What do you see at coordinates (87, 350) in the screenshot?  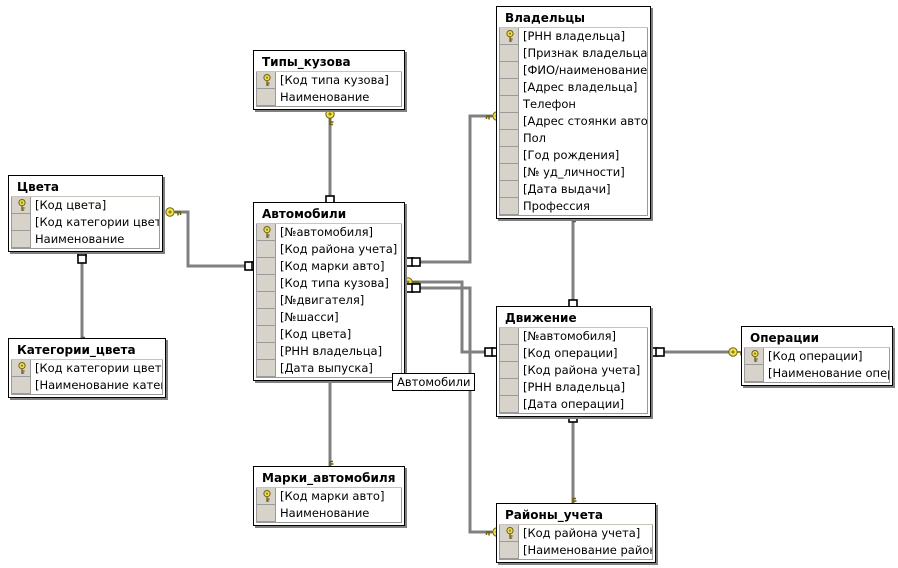 I see `table-title: Категории_цвета` at bounding box center [87, 350].